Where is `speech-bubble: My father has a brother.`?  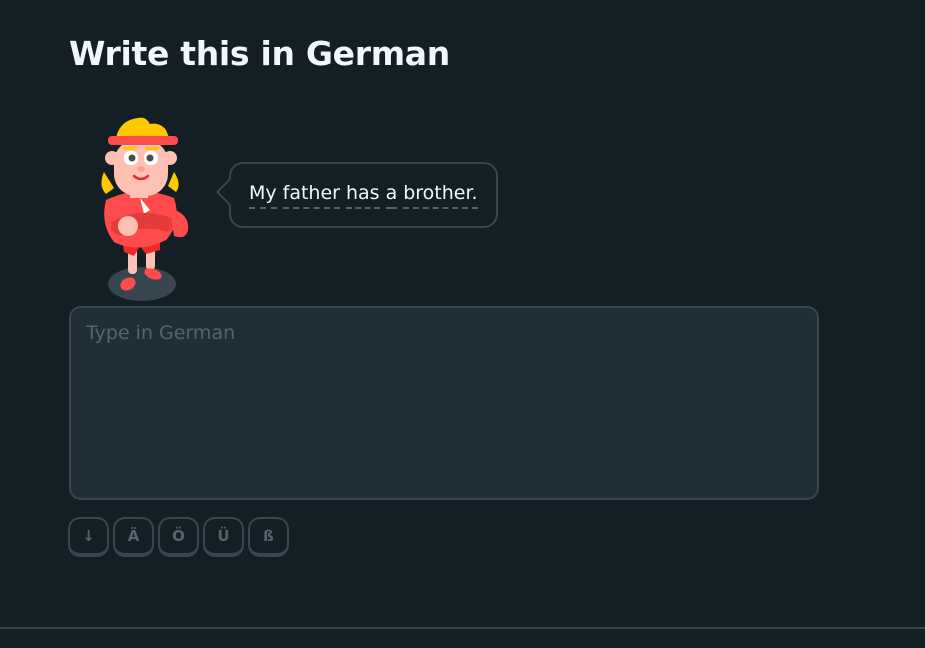 speech-bubble: My father has a brother. is located at coordinates (356, 195).